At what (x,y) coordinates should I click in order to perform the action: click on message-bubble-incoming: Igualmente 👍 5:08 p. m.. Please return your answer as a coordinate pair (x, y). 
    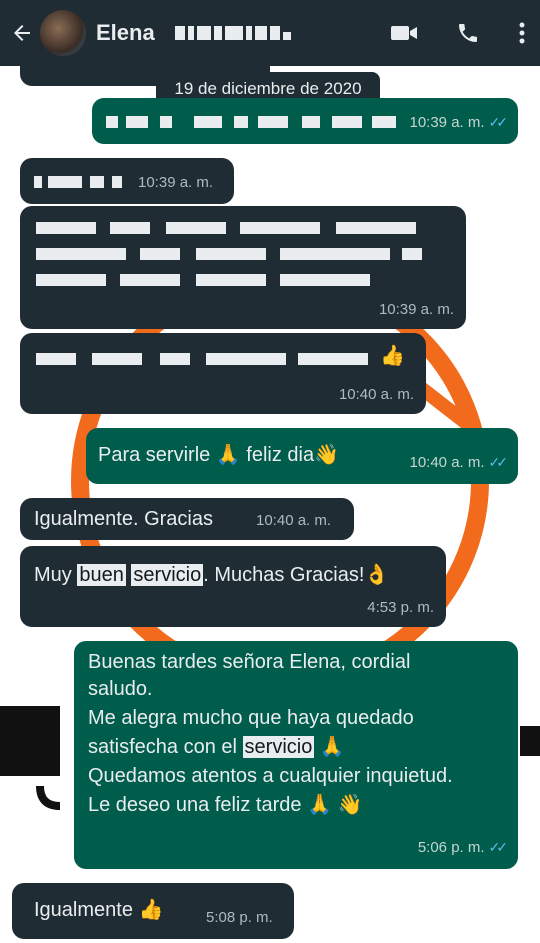
    Looking at the image, I should click on (153, 911).